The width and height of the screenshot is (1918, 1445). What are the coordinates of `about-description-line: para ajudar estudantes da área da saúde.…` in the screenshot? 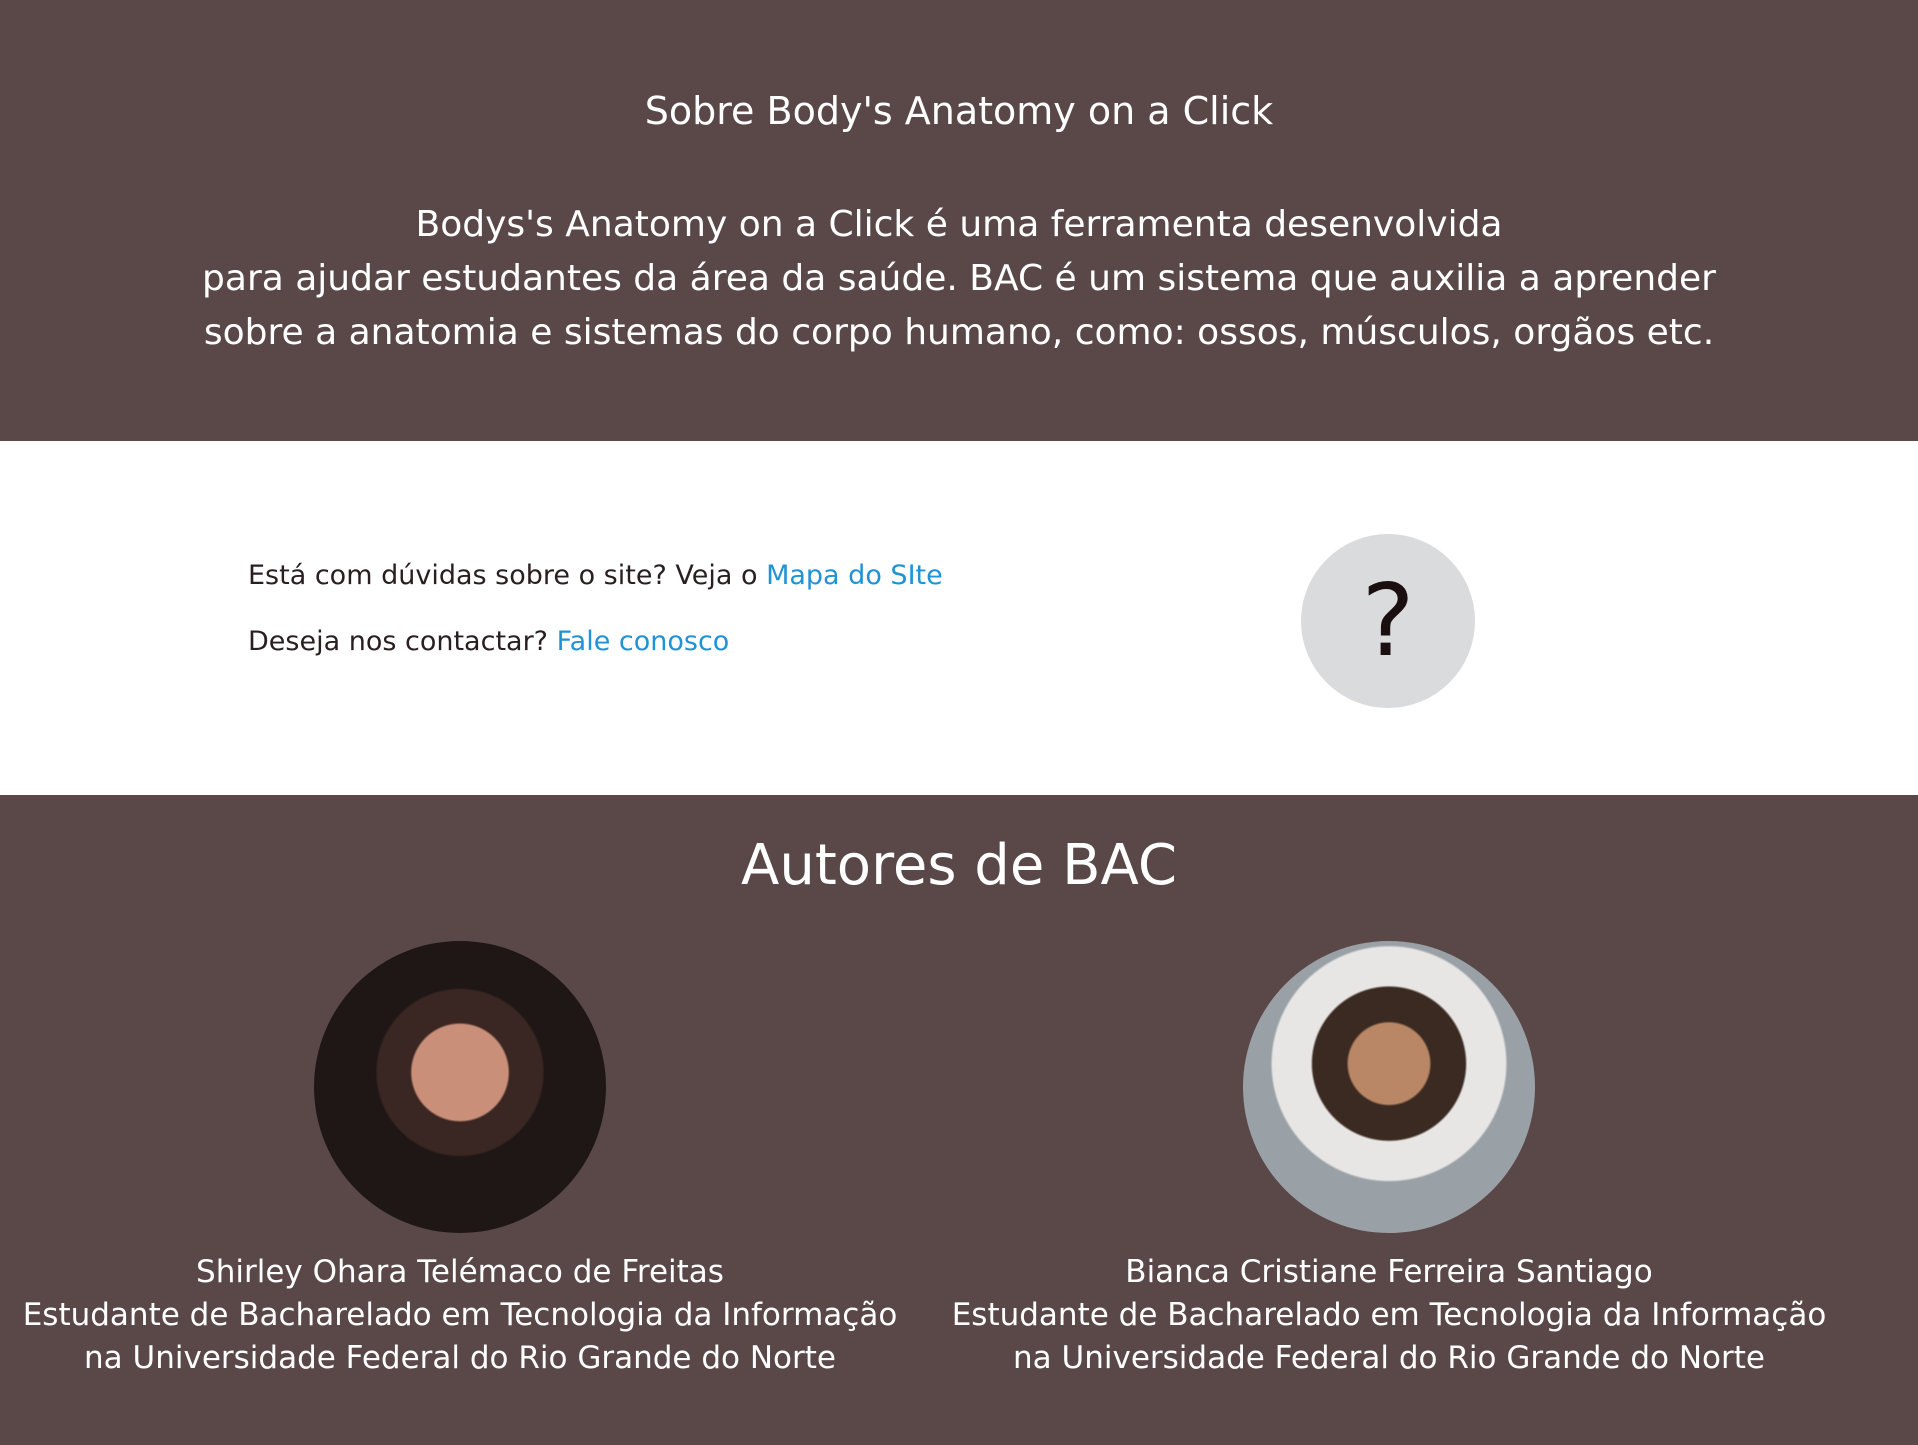 It's located at (959, 278).